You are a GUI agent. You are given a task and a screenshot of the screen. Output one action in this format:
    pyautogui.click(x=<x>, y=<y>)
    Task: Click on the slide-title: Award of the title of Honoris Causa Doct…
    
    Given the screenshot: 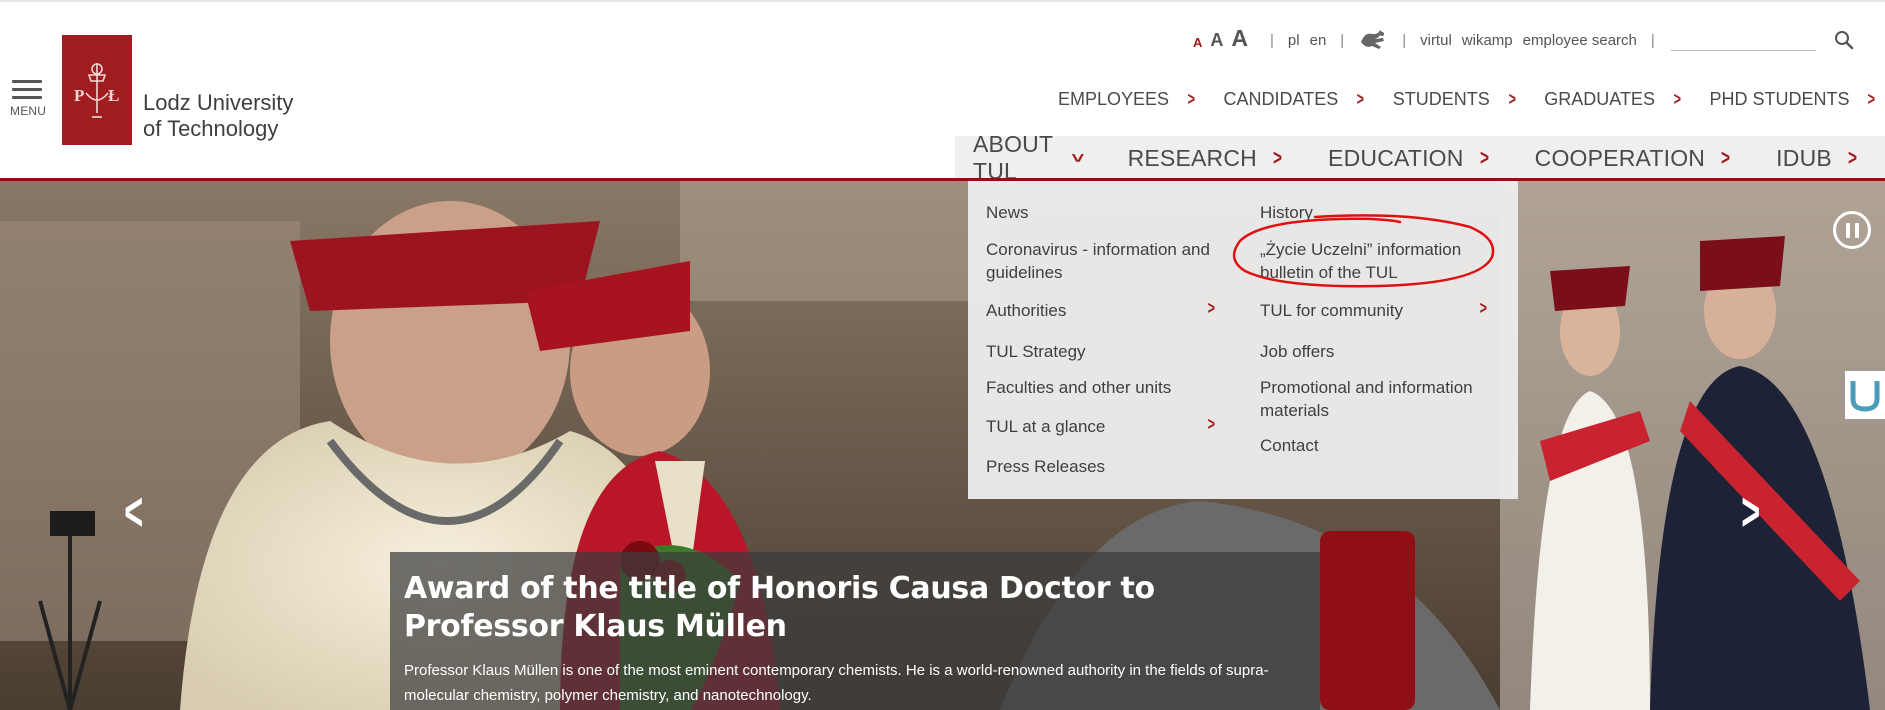 What is the action you would take?
    pyautogui.click(x=855, y=608)
    